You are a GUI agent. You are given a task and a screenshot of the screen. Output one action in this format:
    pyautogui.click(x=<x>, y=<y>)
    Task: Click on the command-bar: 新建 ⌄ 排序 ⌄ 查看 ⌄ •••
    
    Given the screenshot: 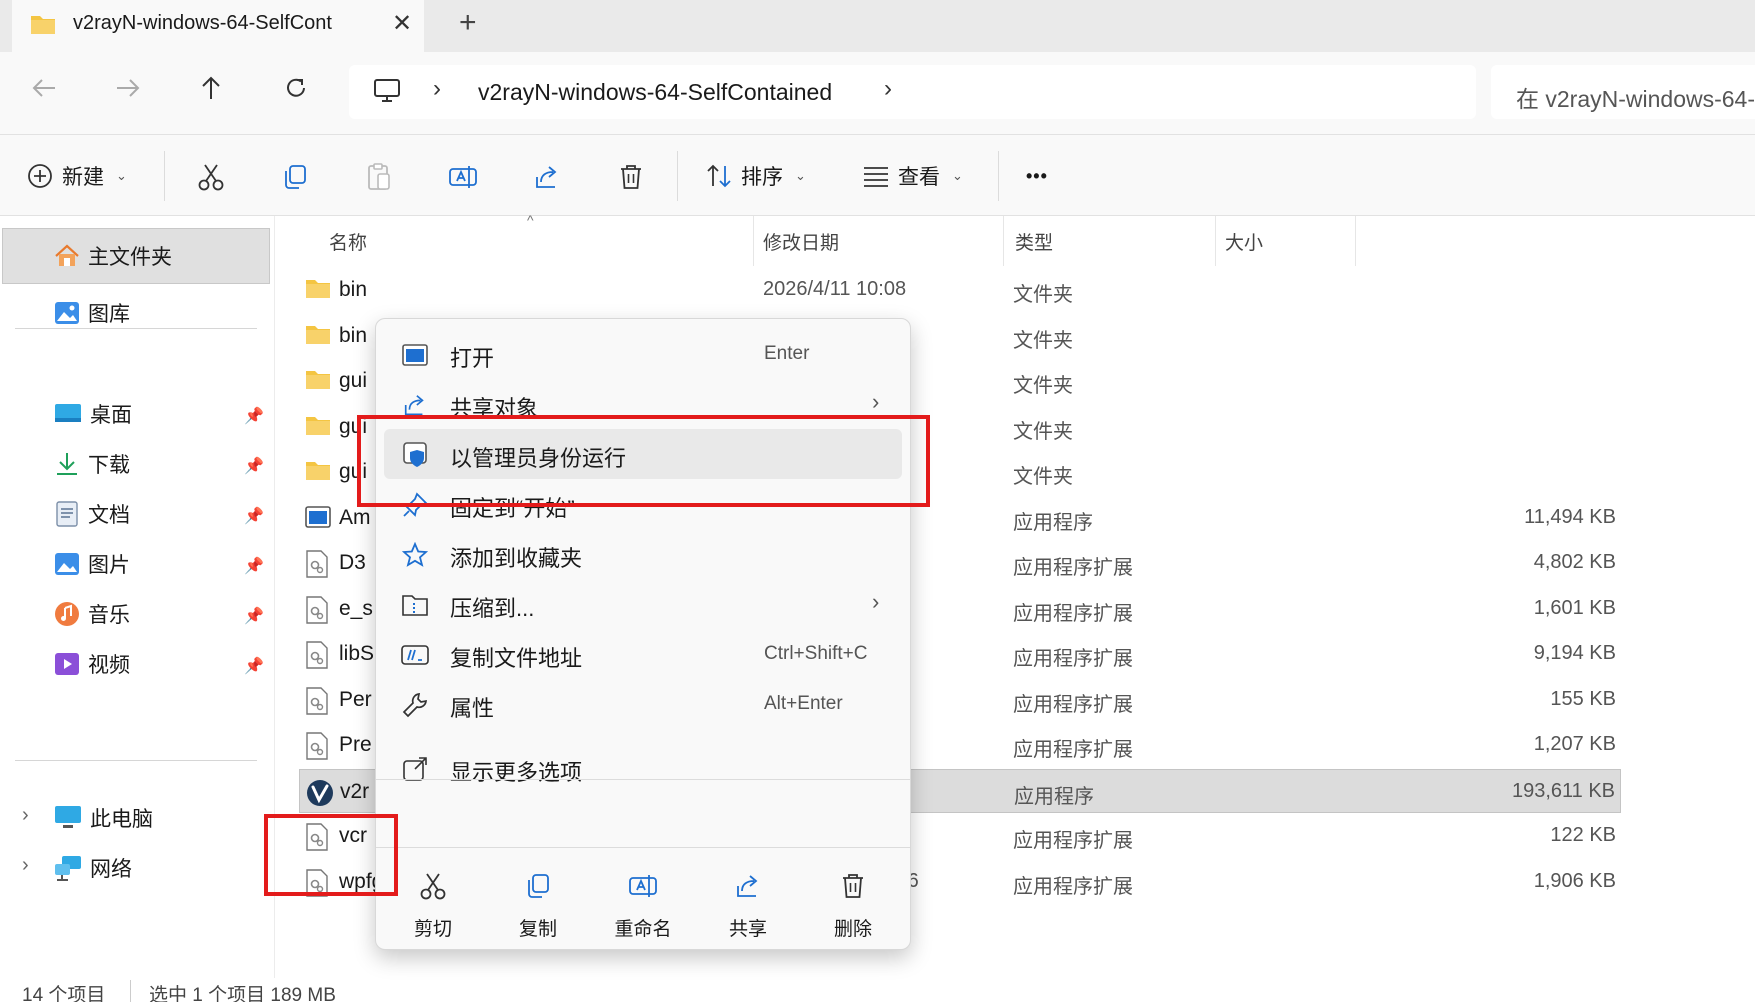 What is the action you would take?
    pyautogui.click(x=877, y=175)
    